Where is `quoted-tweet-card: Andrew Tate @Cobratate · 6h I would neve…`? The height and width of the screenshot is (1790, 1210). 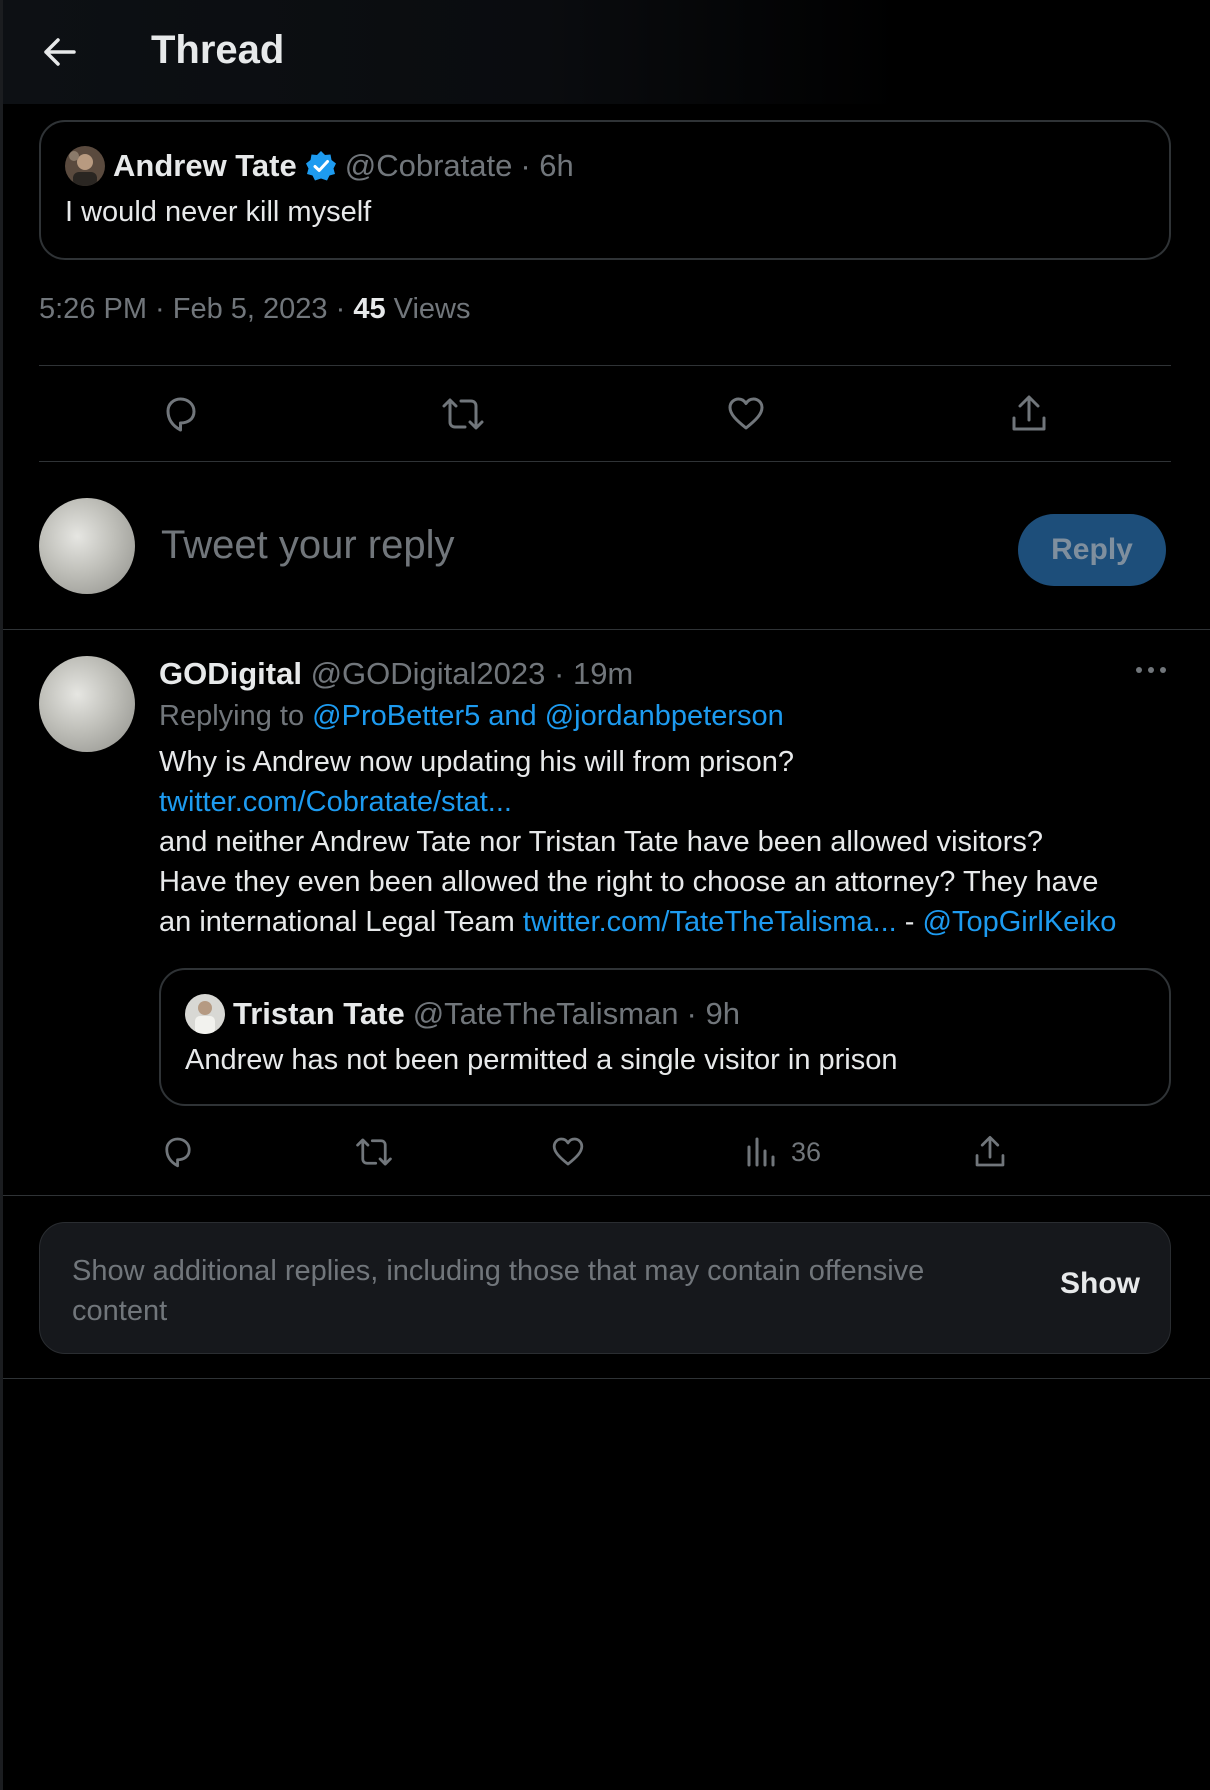 quoted-tweet-card: Andrew Tate @Cobratate · 6h I would neve… is located at coordinates (605, 190).